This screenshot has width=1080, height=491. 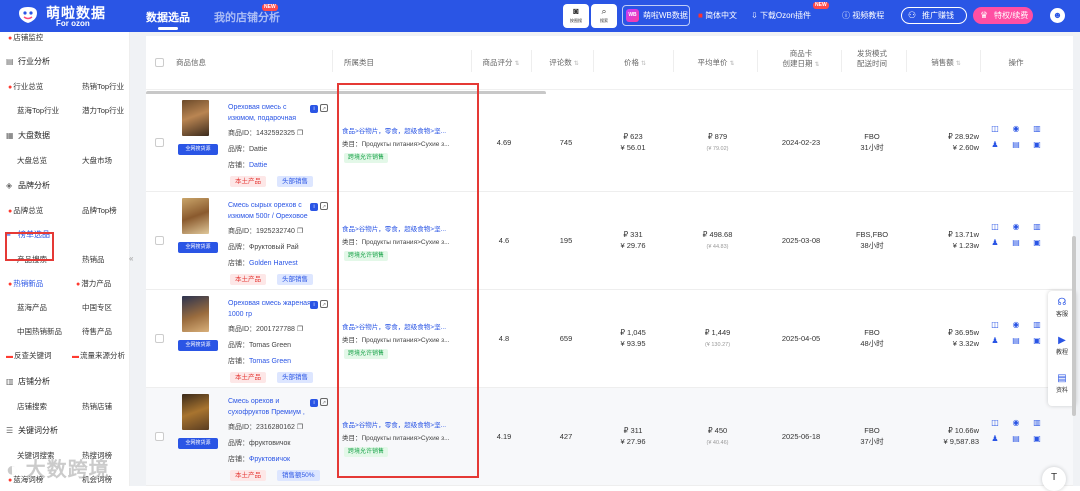 What do you see at coordinates (716, 63) in the screenshot?
I see `header-avg-price: 平均单价 ⇅` at bounding box center [716, 63].